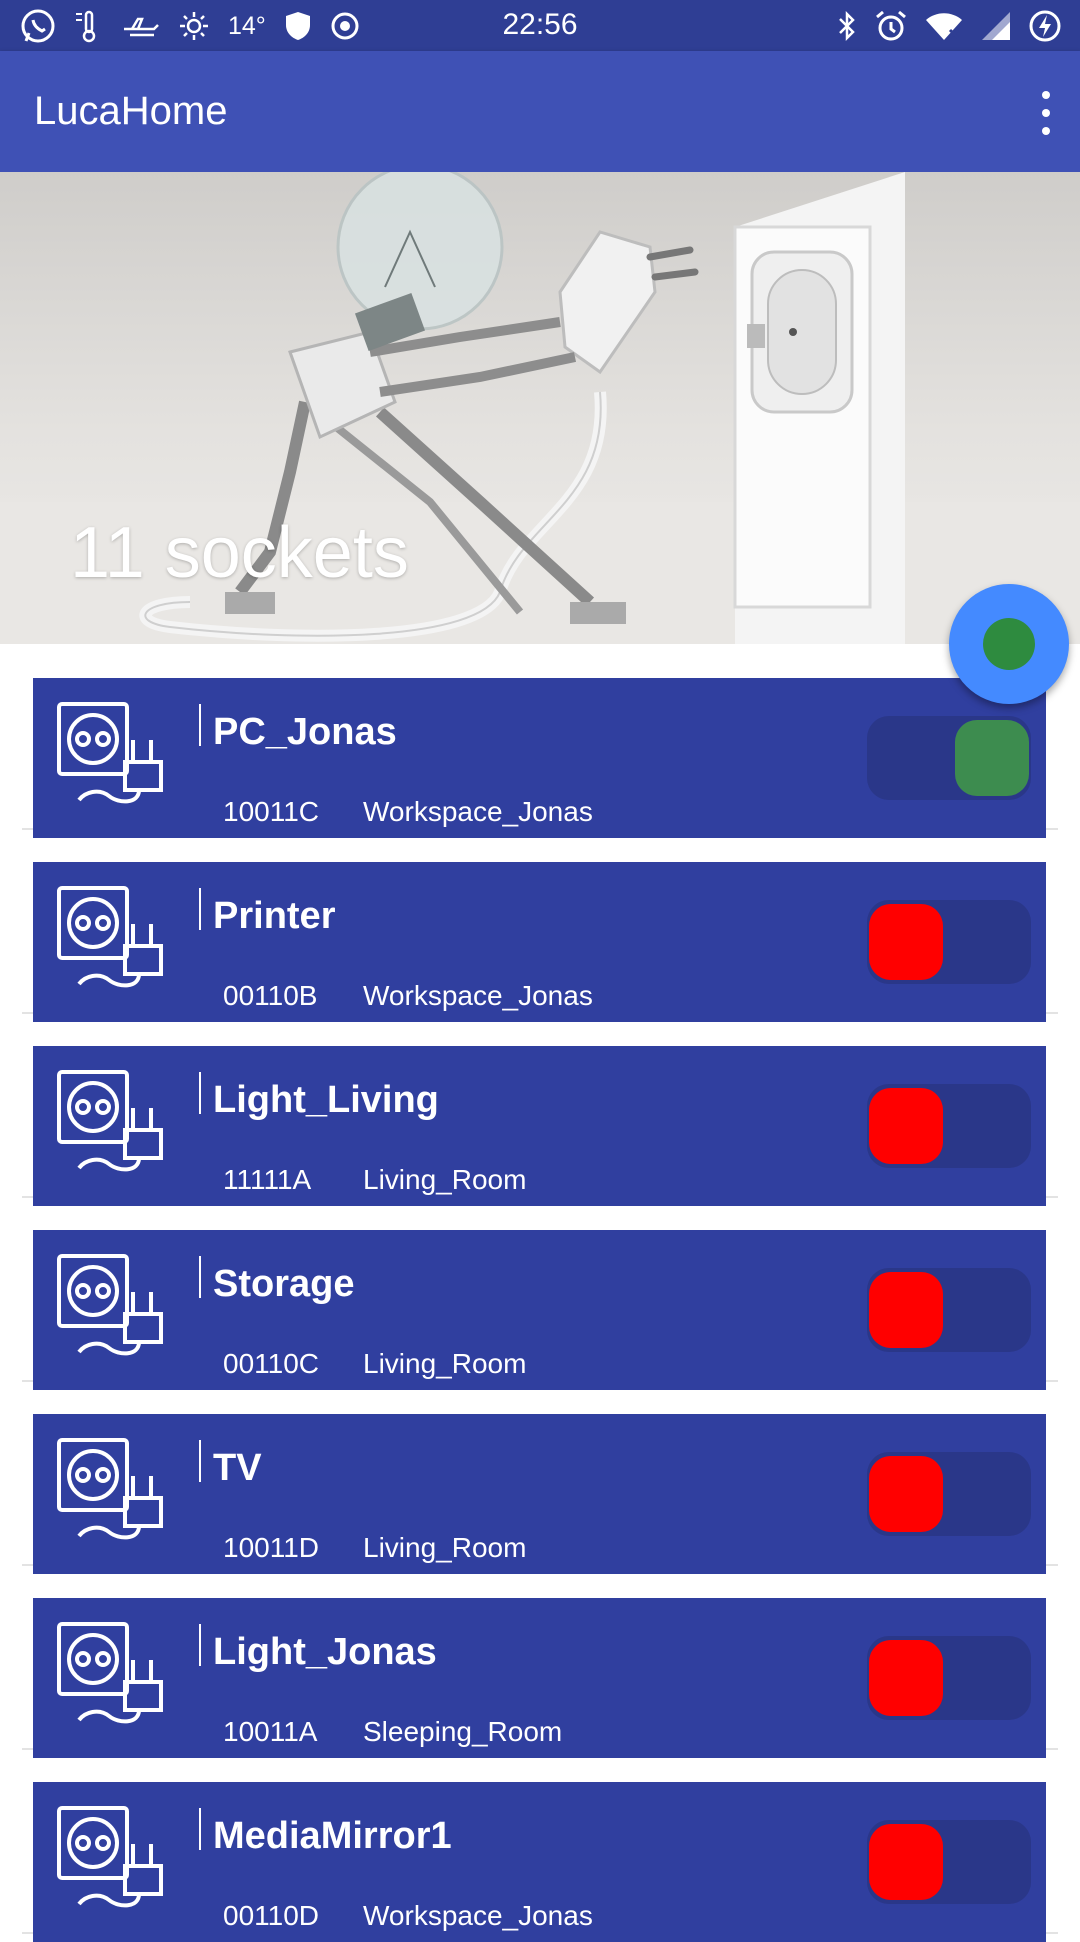 The height and width of the screenshot is (1942, 1080). I want to click on list-item: MediaMirror1 00110D Workspace_Jonas, so click(540, 1845).